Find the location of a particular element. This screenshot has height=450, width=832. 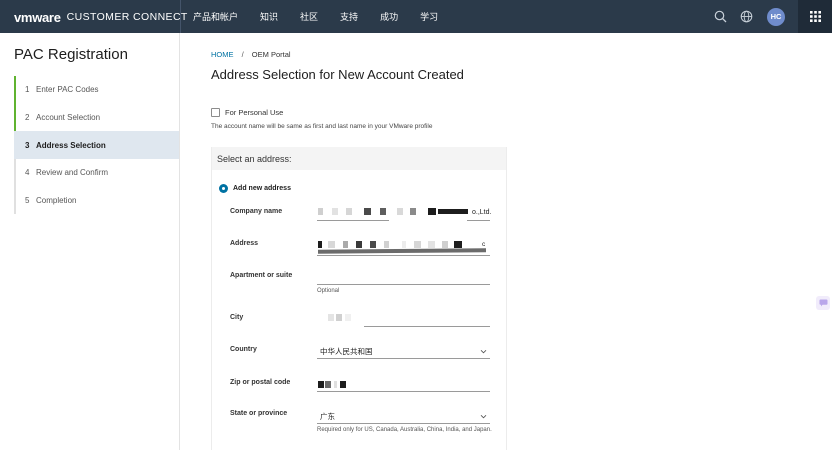

country-field: Country 中华人民共和国 is located at coordinates (365, 356).